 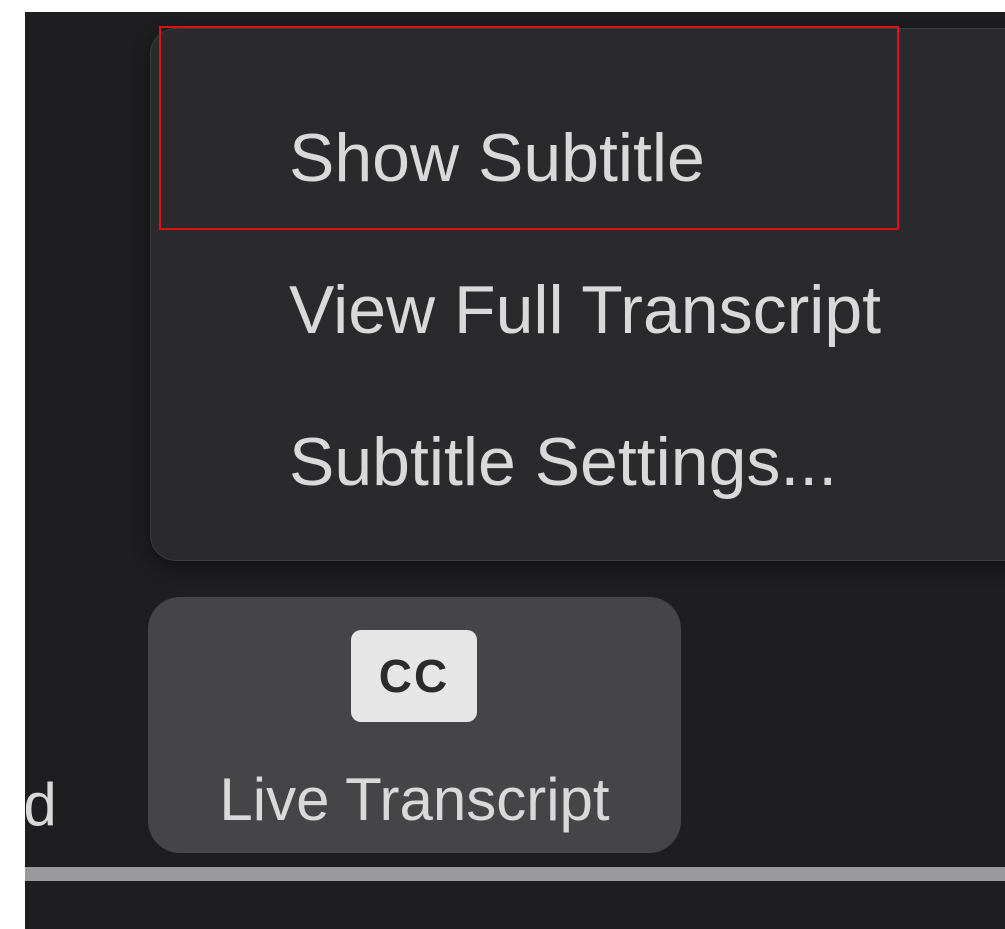 What do you see at coordinates (414, 725) in the screenshot?
I see `live-transcript-button: CC Live Transcript` at bounding box center [414, 725].